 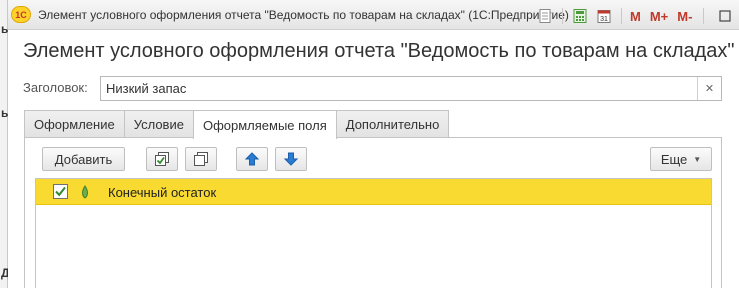 I want to click on tab-formatted-fields: Оформляемые поля, so click(x=264, y=124).